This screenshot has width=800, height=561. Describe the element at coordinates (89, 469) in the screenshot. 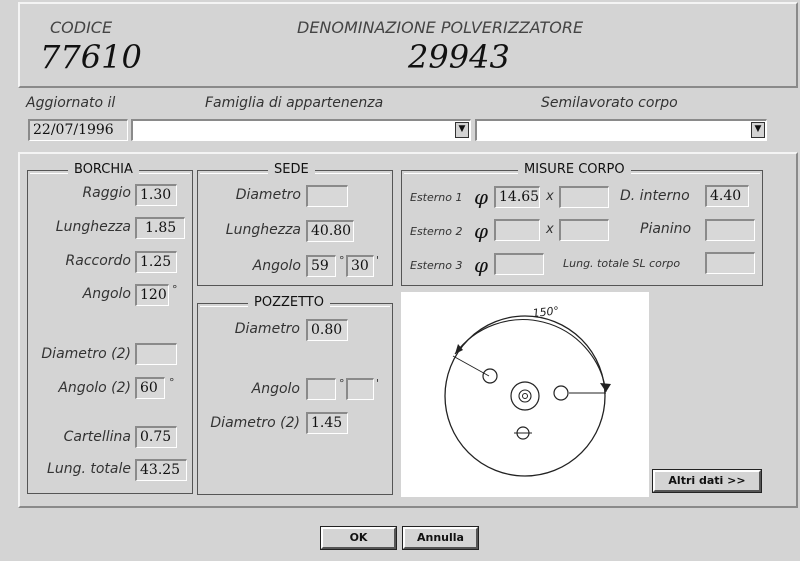

I see `borchia-lung-totale-label: Lung. totale` at that location.